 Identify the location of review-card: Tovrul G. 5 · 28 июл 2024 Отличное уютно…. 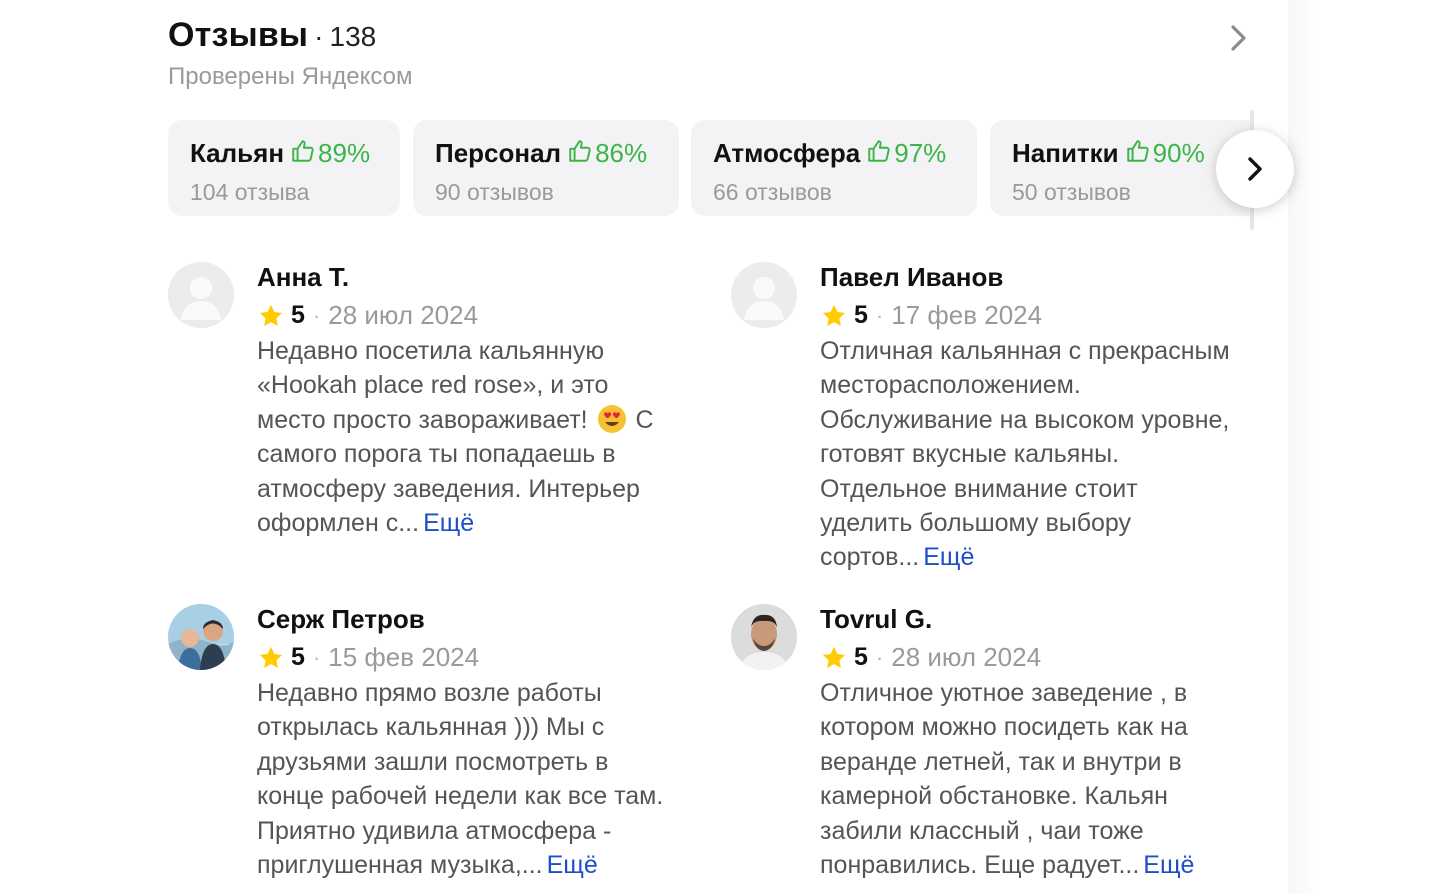
(1001, 749).